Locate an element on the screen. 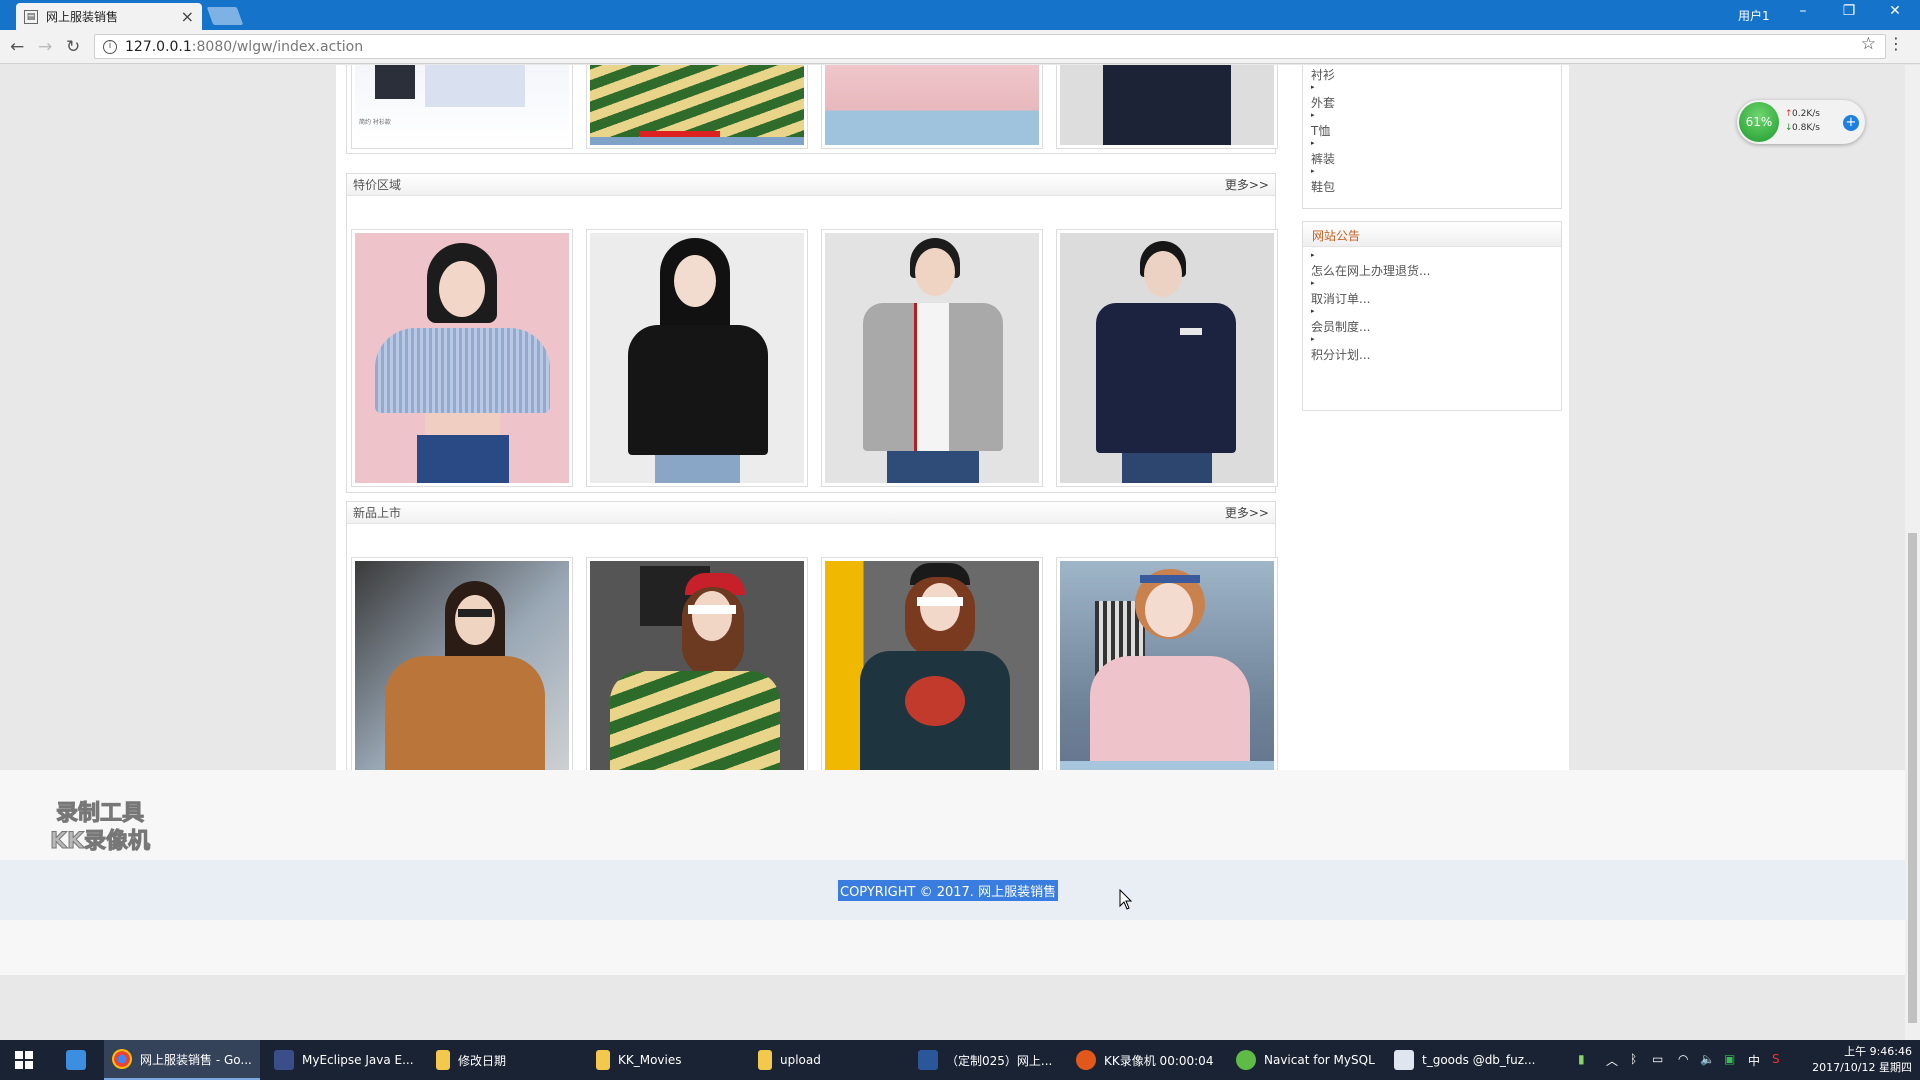 The image size is (1920, 1080). category-item: 衬衫 is located at coordinates (1432, 73).